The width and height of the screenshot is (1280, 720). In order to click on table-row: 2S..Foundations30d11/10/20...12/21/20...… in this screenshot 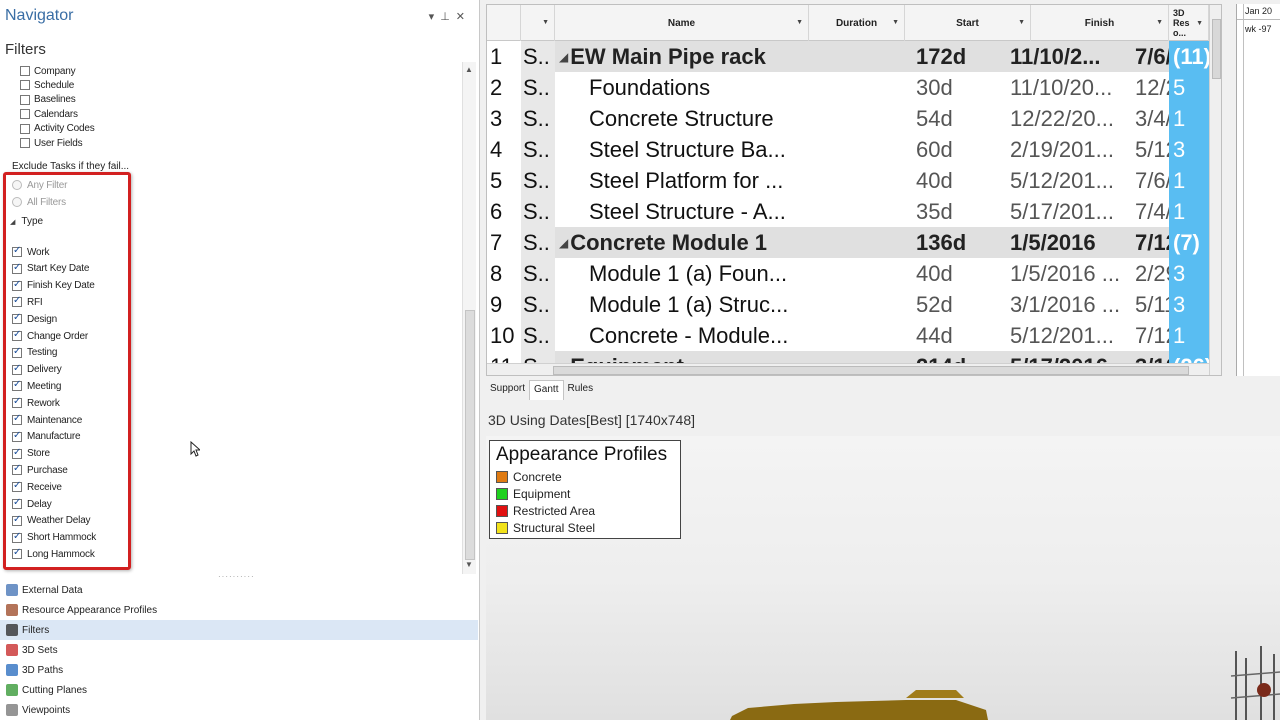, I will do `click(854, 87)`.